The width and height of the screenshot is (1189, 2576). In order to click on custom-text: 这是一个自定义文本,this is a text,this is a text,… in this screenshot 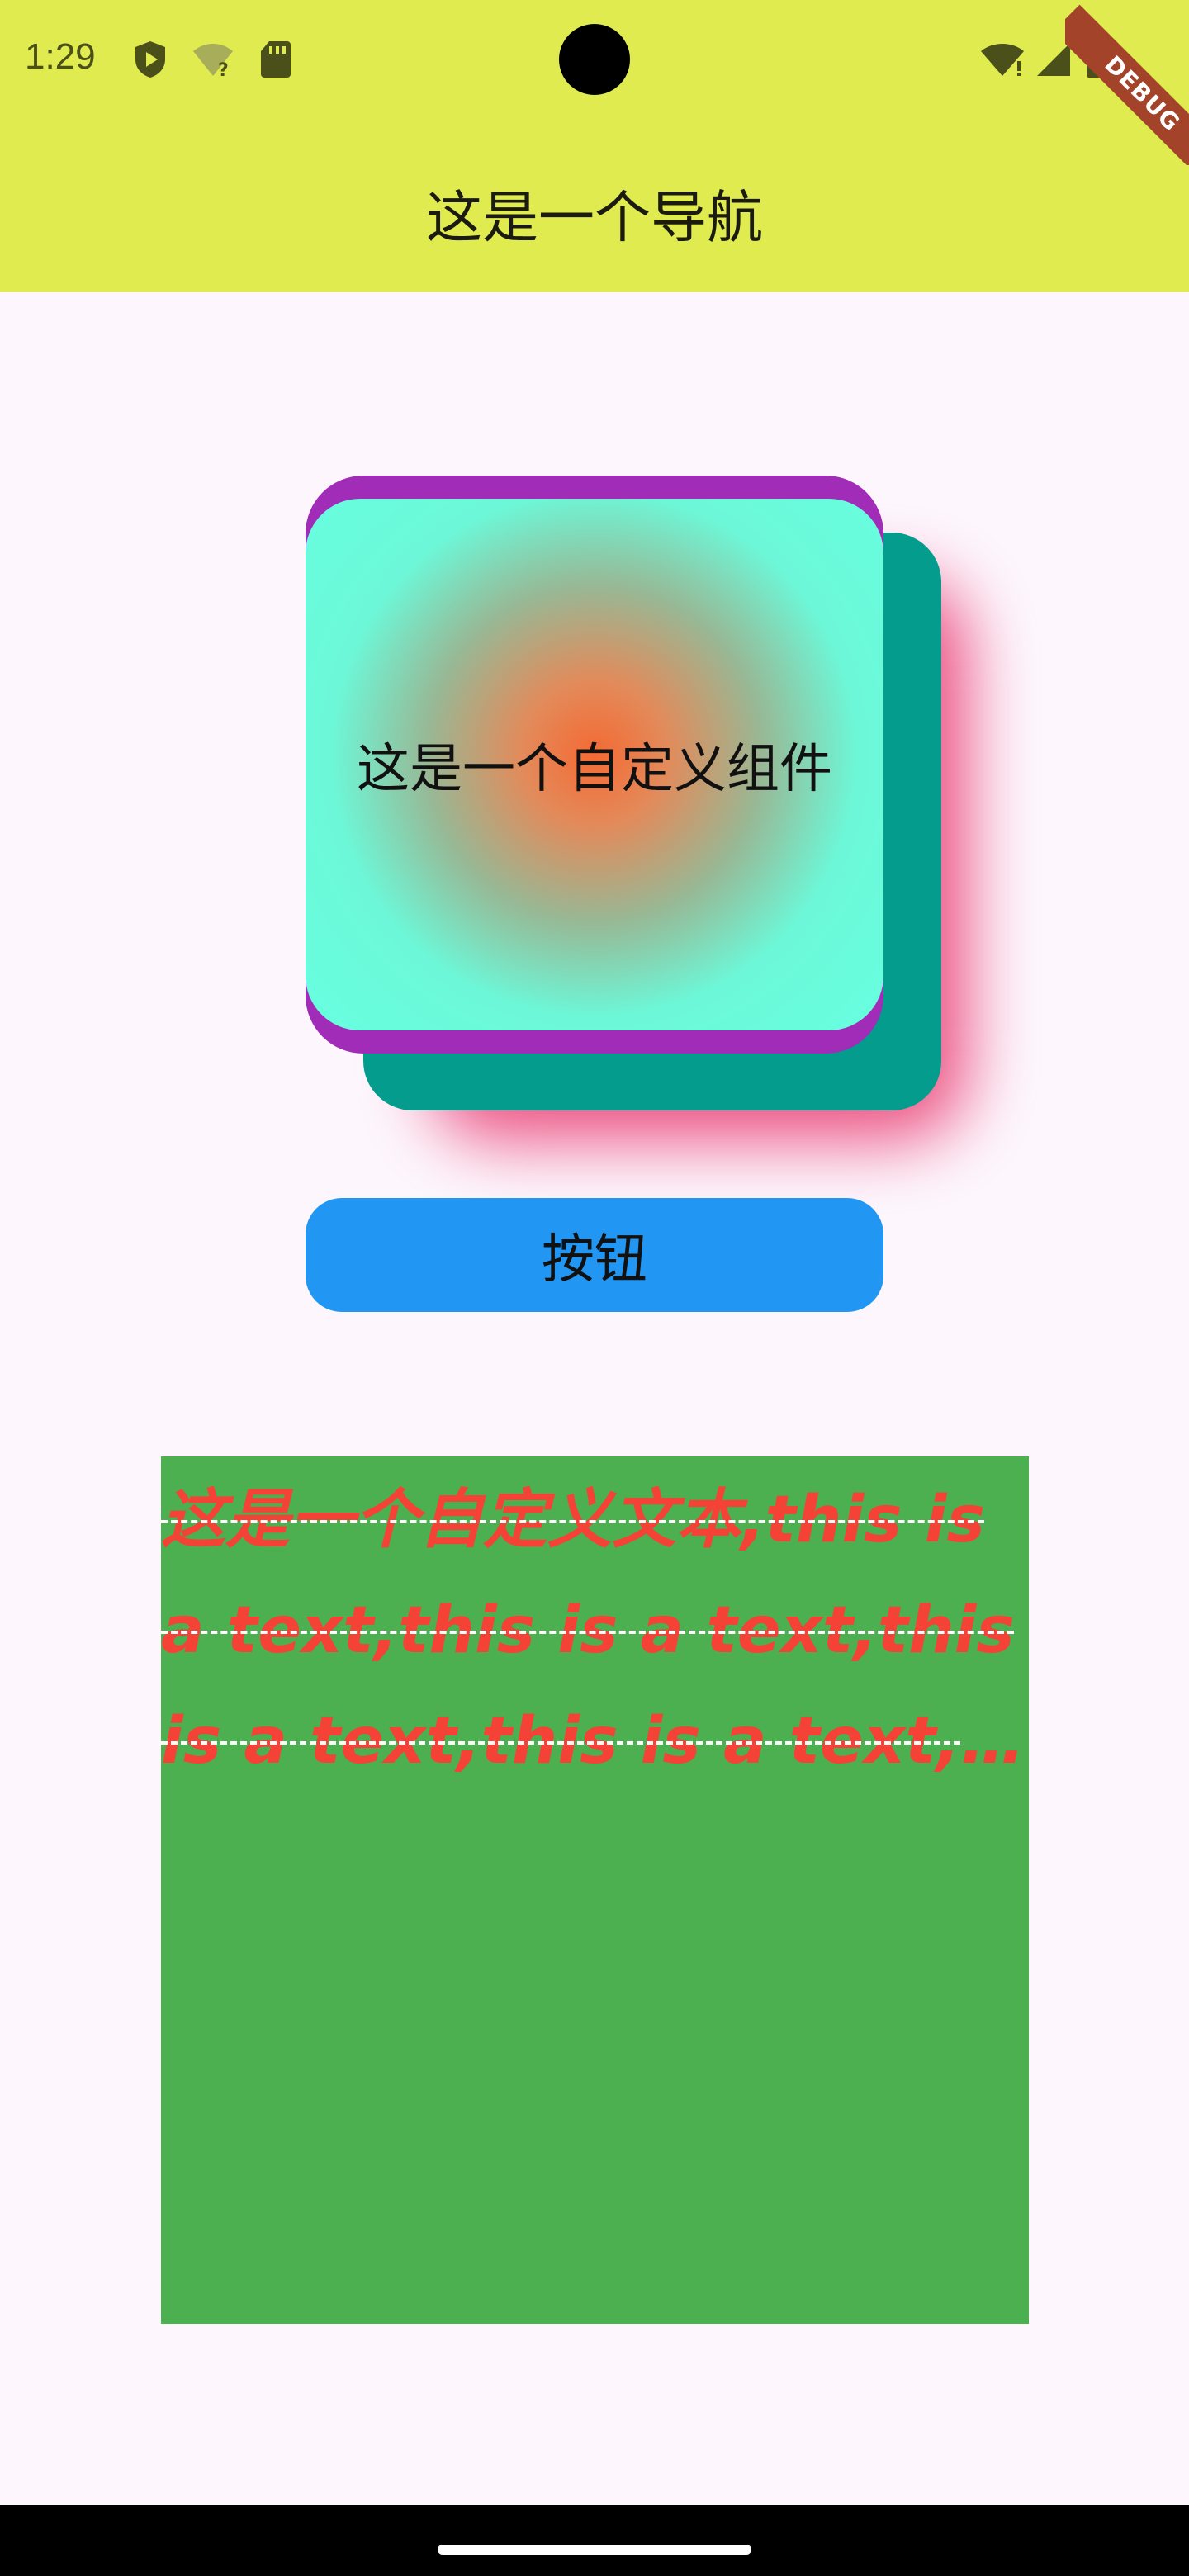, I will do `click(588, 1630)`.